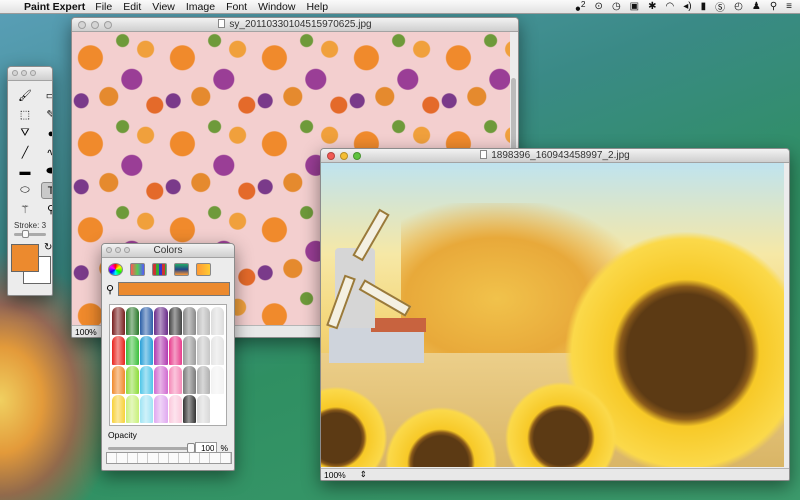 Image resolution: width=800 pixels, height=500 pixels. Describe the element at coordinates (580, 7) in the screenshot. I see `notifications-icon: ●2` at that location.